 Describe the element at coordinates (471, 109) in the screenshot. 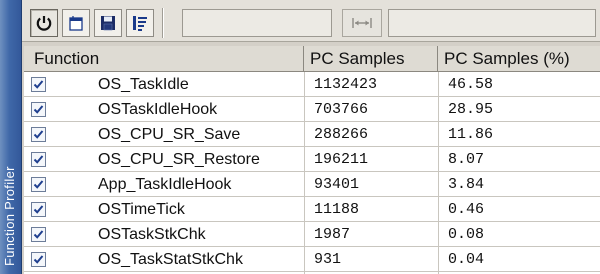

I see `pc-percent-value: 28.95` at that location.